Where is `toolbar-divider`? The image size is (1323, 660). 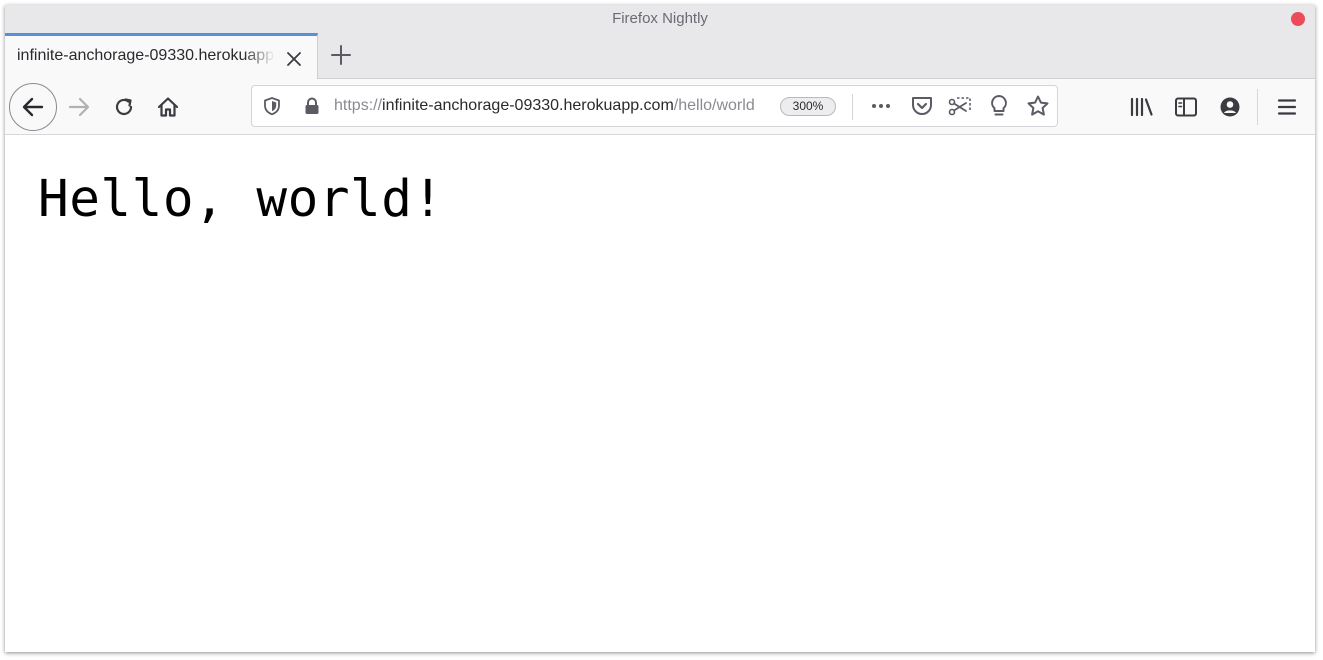
toolbar-divider is located at coordinates (1257, 107).